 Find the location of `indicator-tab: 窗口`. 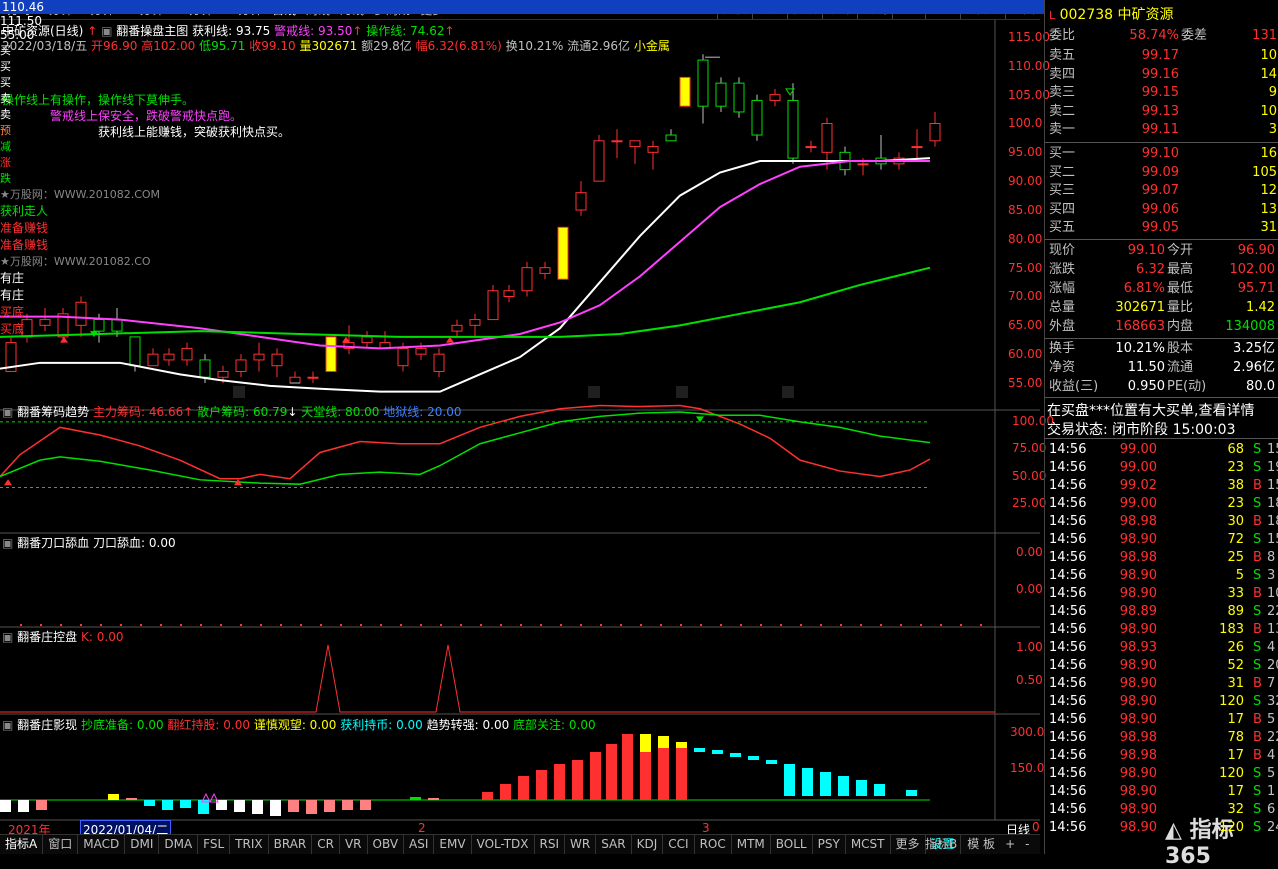

indicator-tab: 窗口 is located at coordinates (61, 844).